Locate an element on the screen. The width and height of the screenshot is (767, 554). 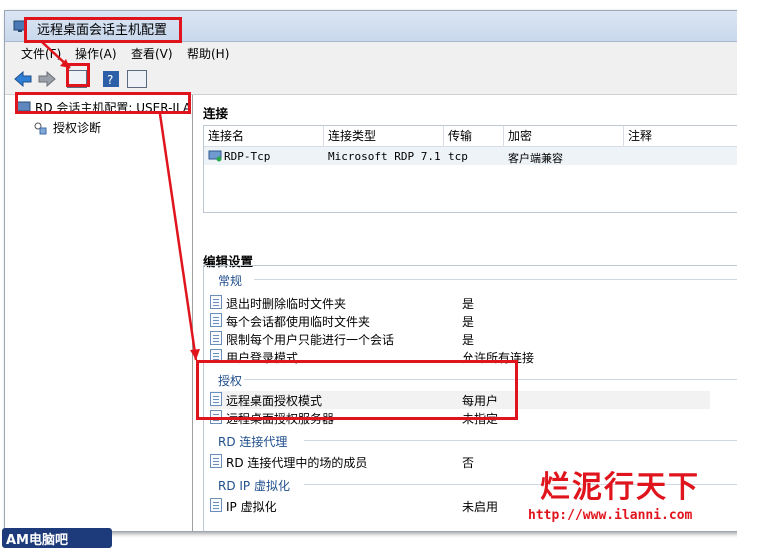
torn-edge is located at coordinates (752, 277).